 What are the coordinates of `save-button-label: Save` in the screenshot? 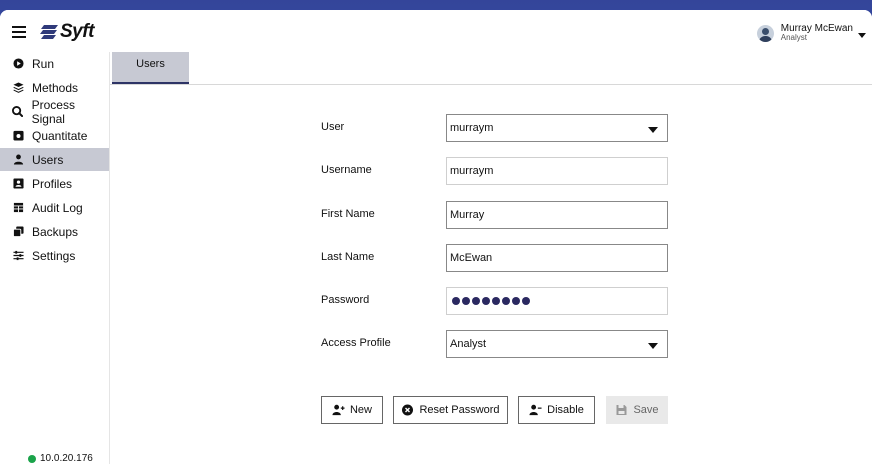 It's located at (646, 410).